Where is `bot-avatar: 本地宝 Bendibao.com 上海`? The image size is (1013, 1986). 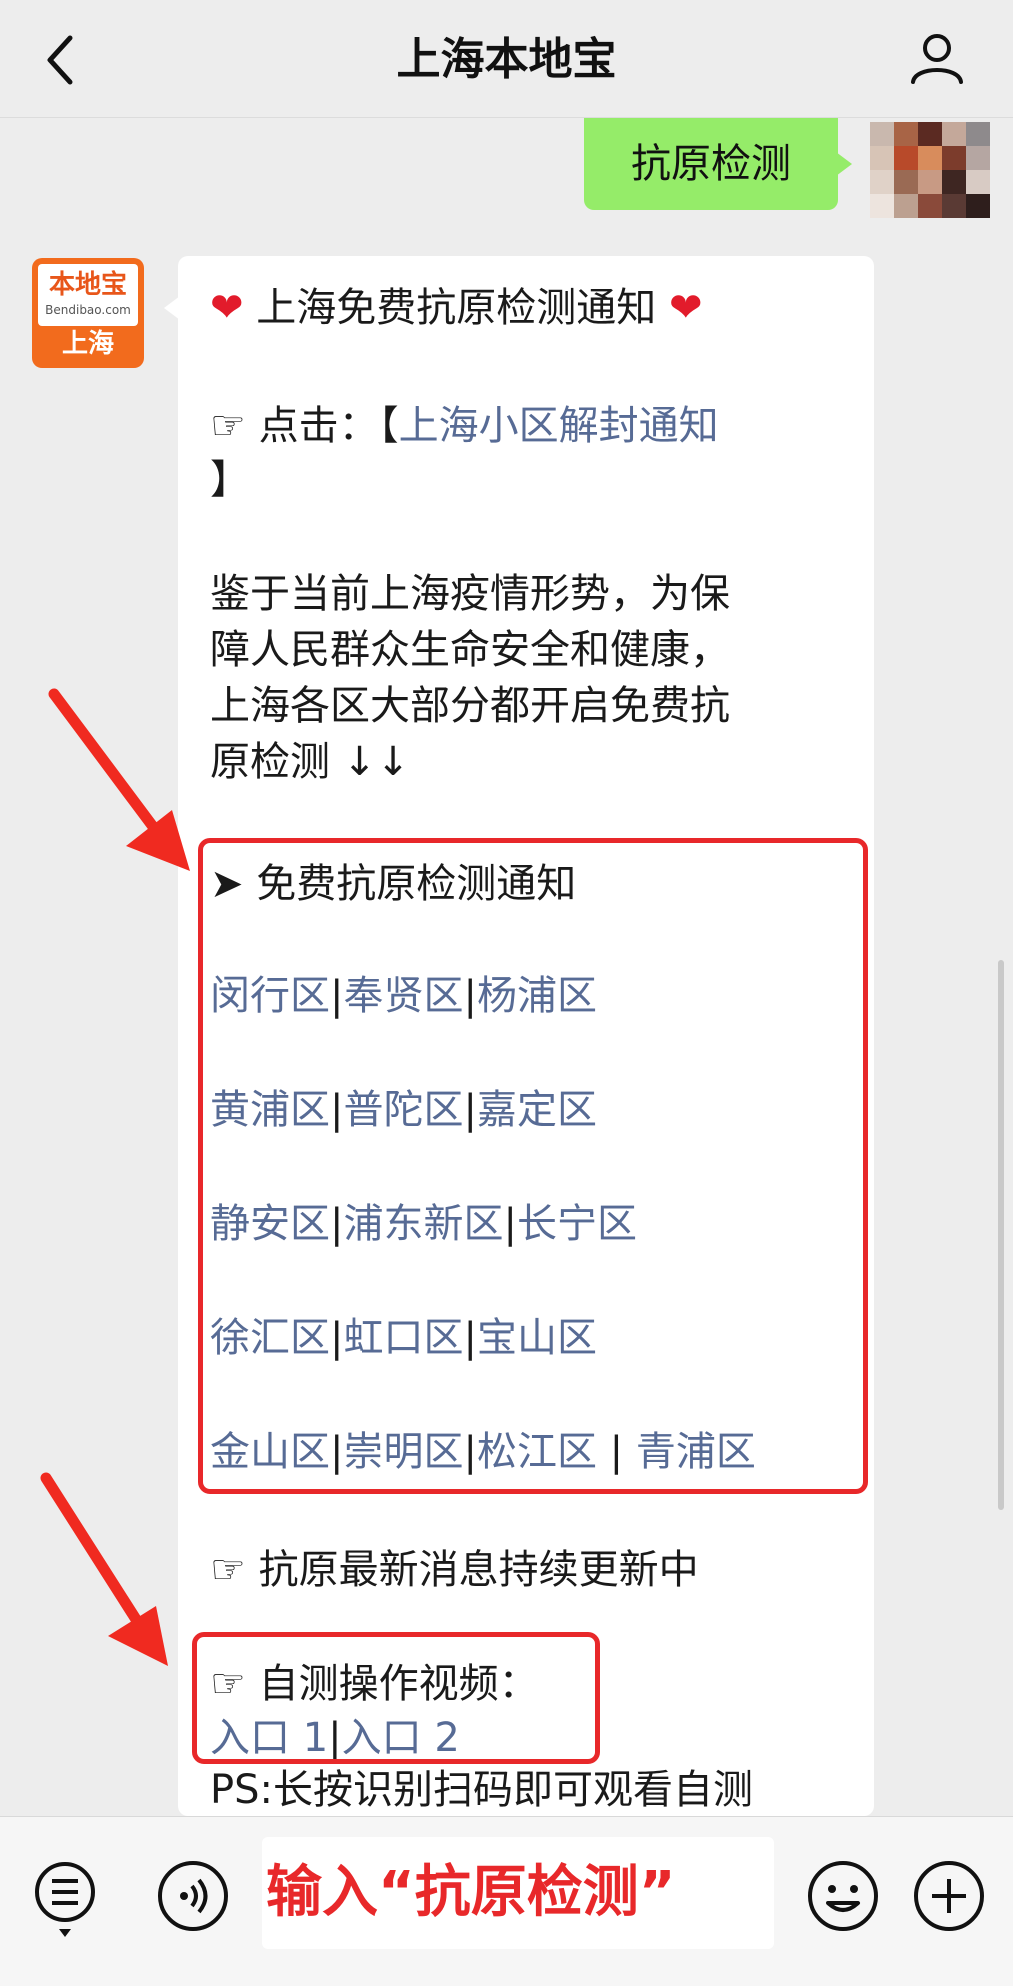
bot-avatar: 本地宝 Bendibao.com 上海 is located at coordinates (88, 313).